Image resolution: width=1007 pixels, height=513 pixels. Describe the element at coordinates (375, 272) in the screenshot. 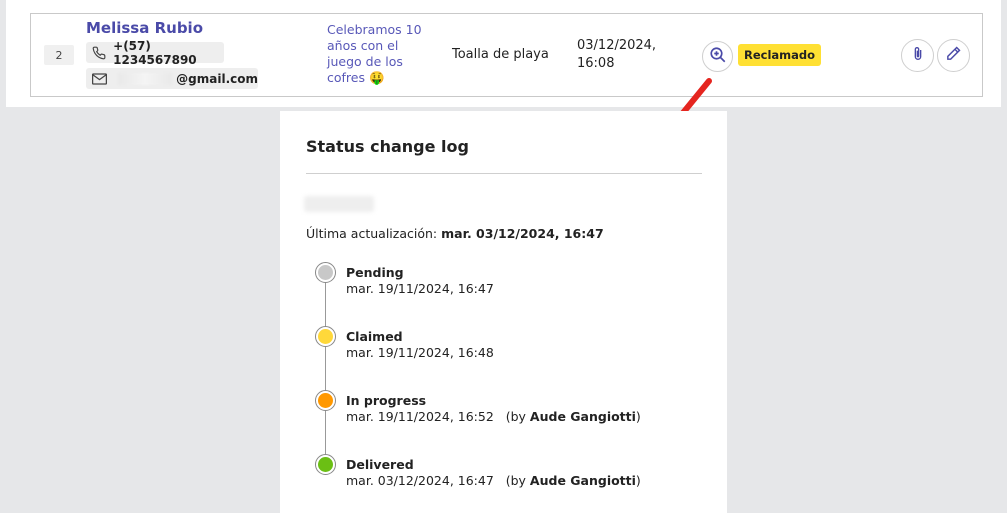

I see `timeline-status: Pending` at that location.